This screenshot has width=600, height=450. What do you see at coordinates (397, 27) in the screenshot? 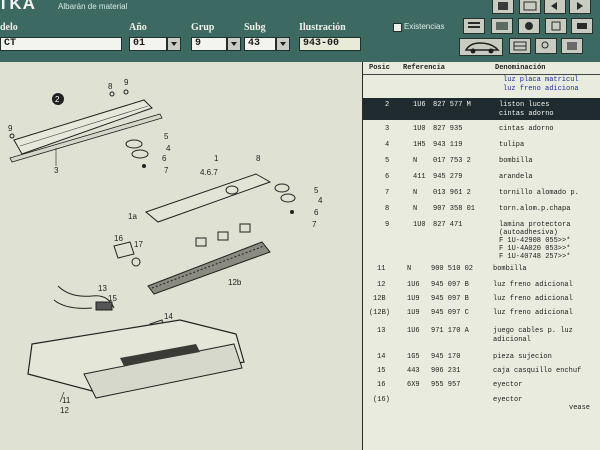
I see `existencias-checkbox` at bounding box center [397, 27].